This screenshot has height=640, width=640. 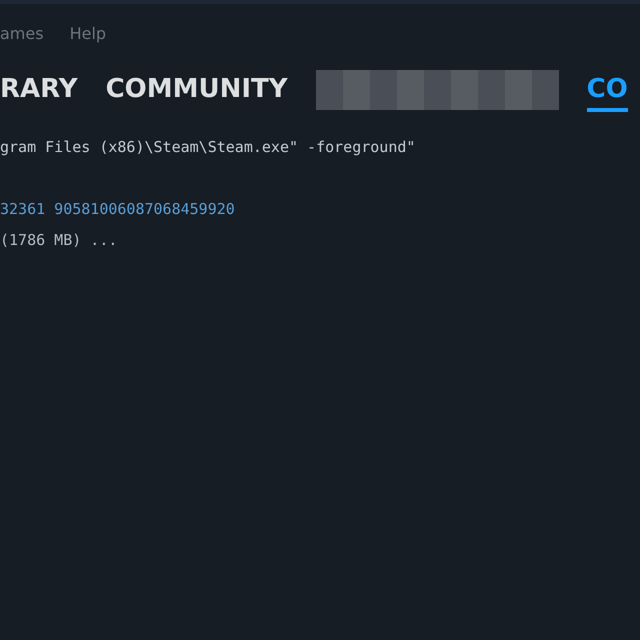 I want to click on nav-tab: COMMUNITY, so click(x=197, y=90).